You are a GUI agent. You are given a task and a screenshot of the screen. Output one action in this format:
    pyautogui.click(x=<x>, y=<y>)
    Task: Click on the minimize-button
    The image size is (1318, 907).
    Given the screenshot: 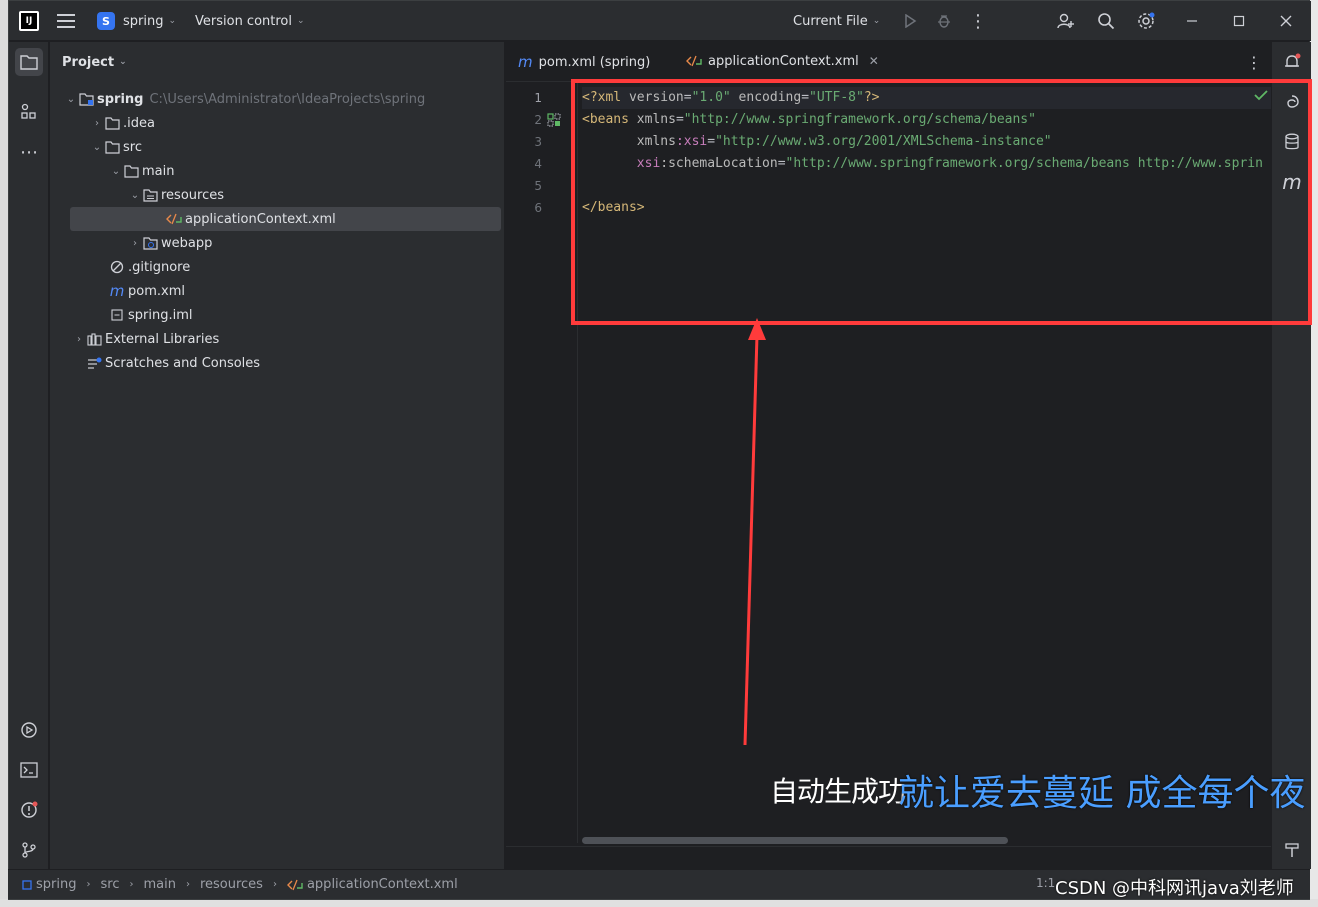 What is the action you would take?
    pyautogui.click(x=1192, y=21)
    